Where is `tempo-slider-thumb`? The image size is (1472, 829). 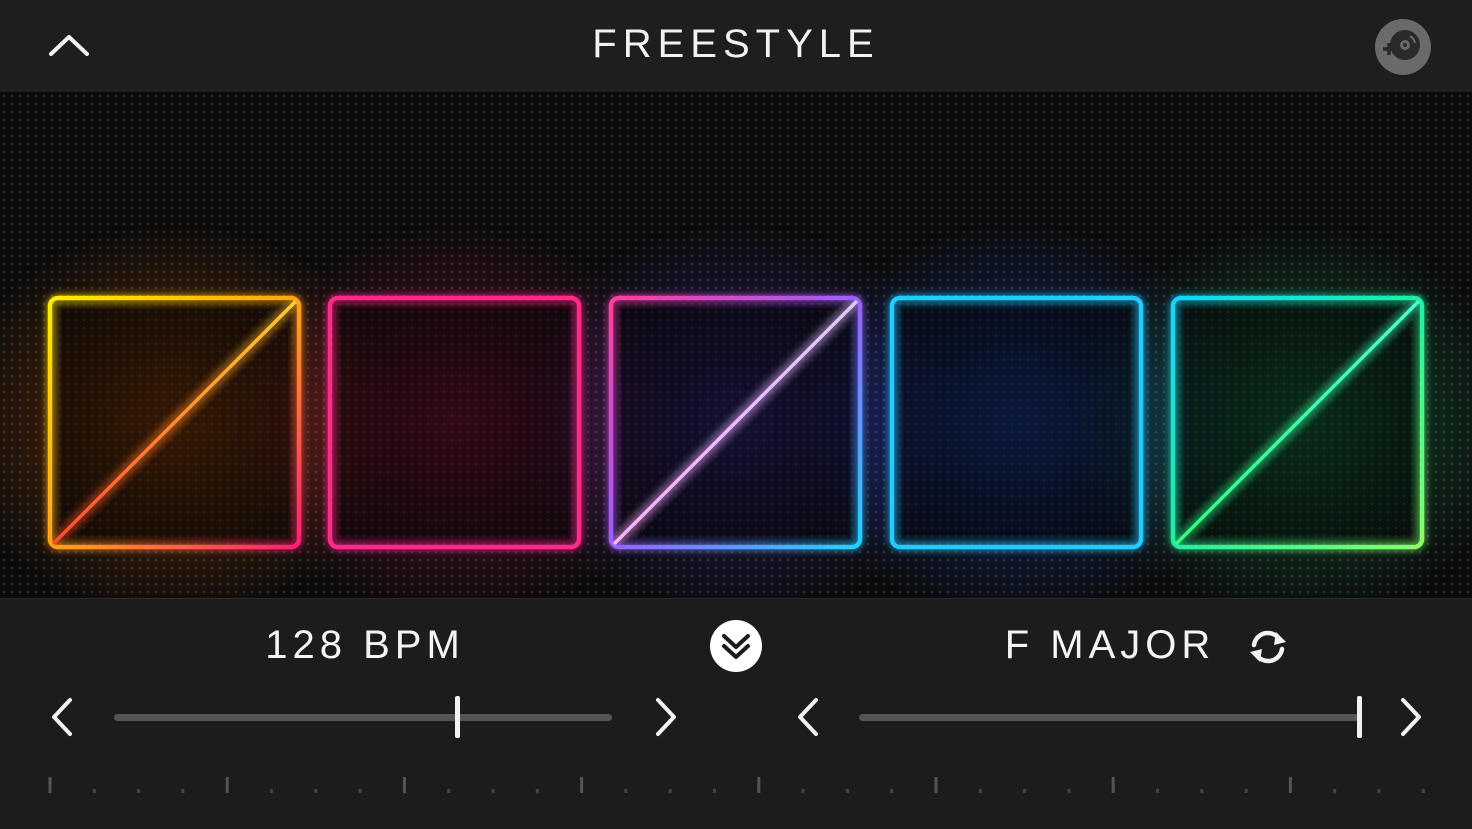 tempo-slider-thumb is located at coordinates (458, 717).